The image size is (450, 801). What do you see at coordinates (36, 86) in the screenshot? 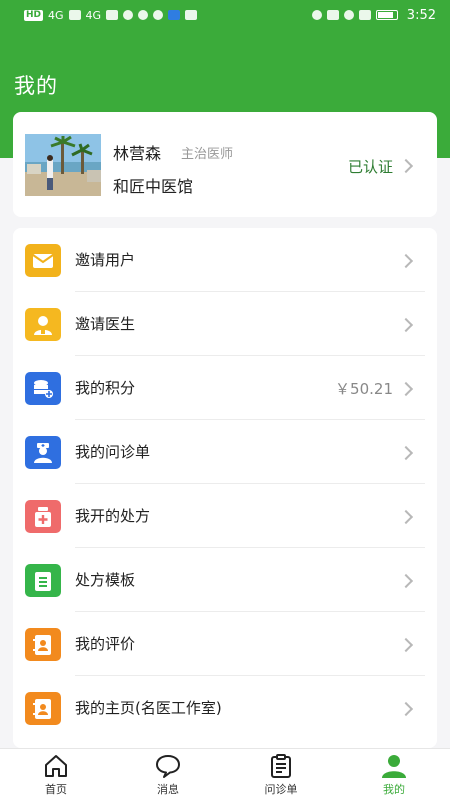
I see `page-title: 我的` at bounding box center [36, 86].